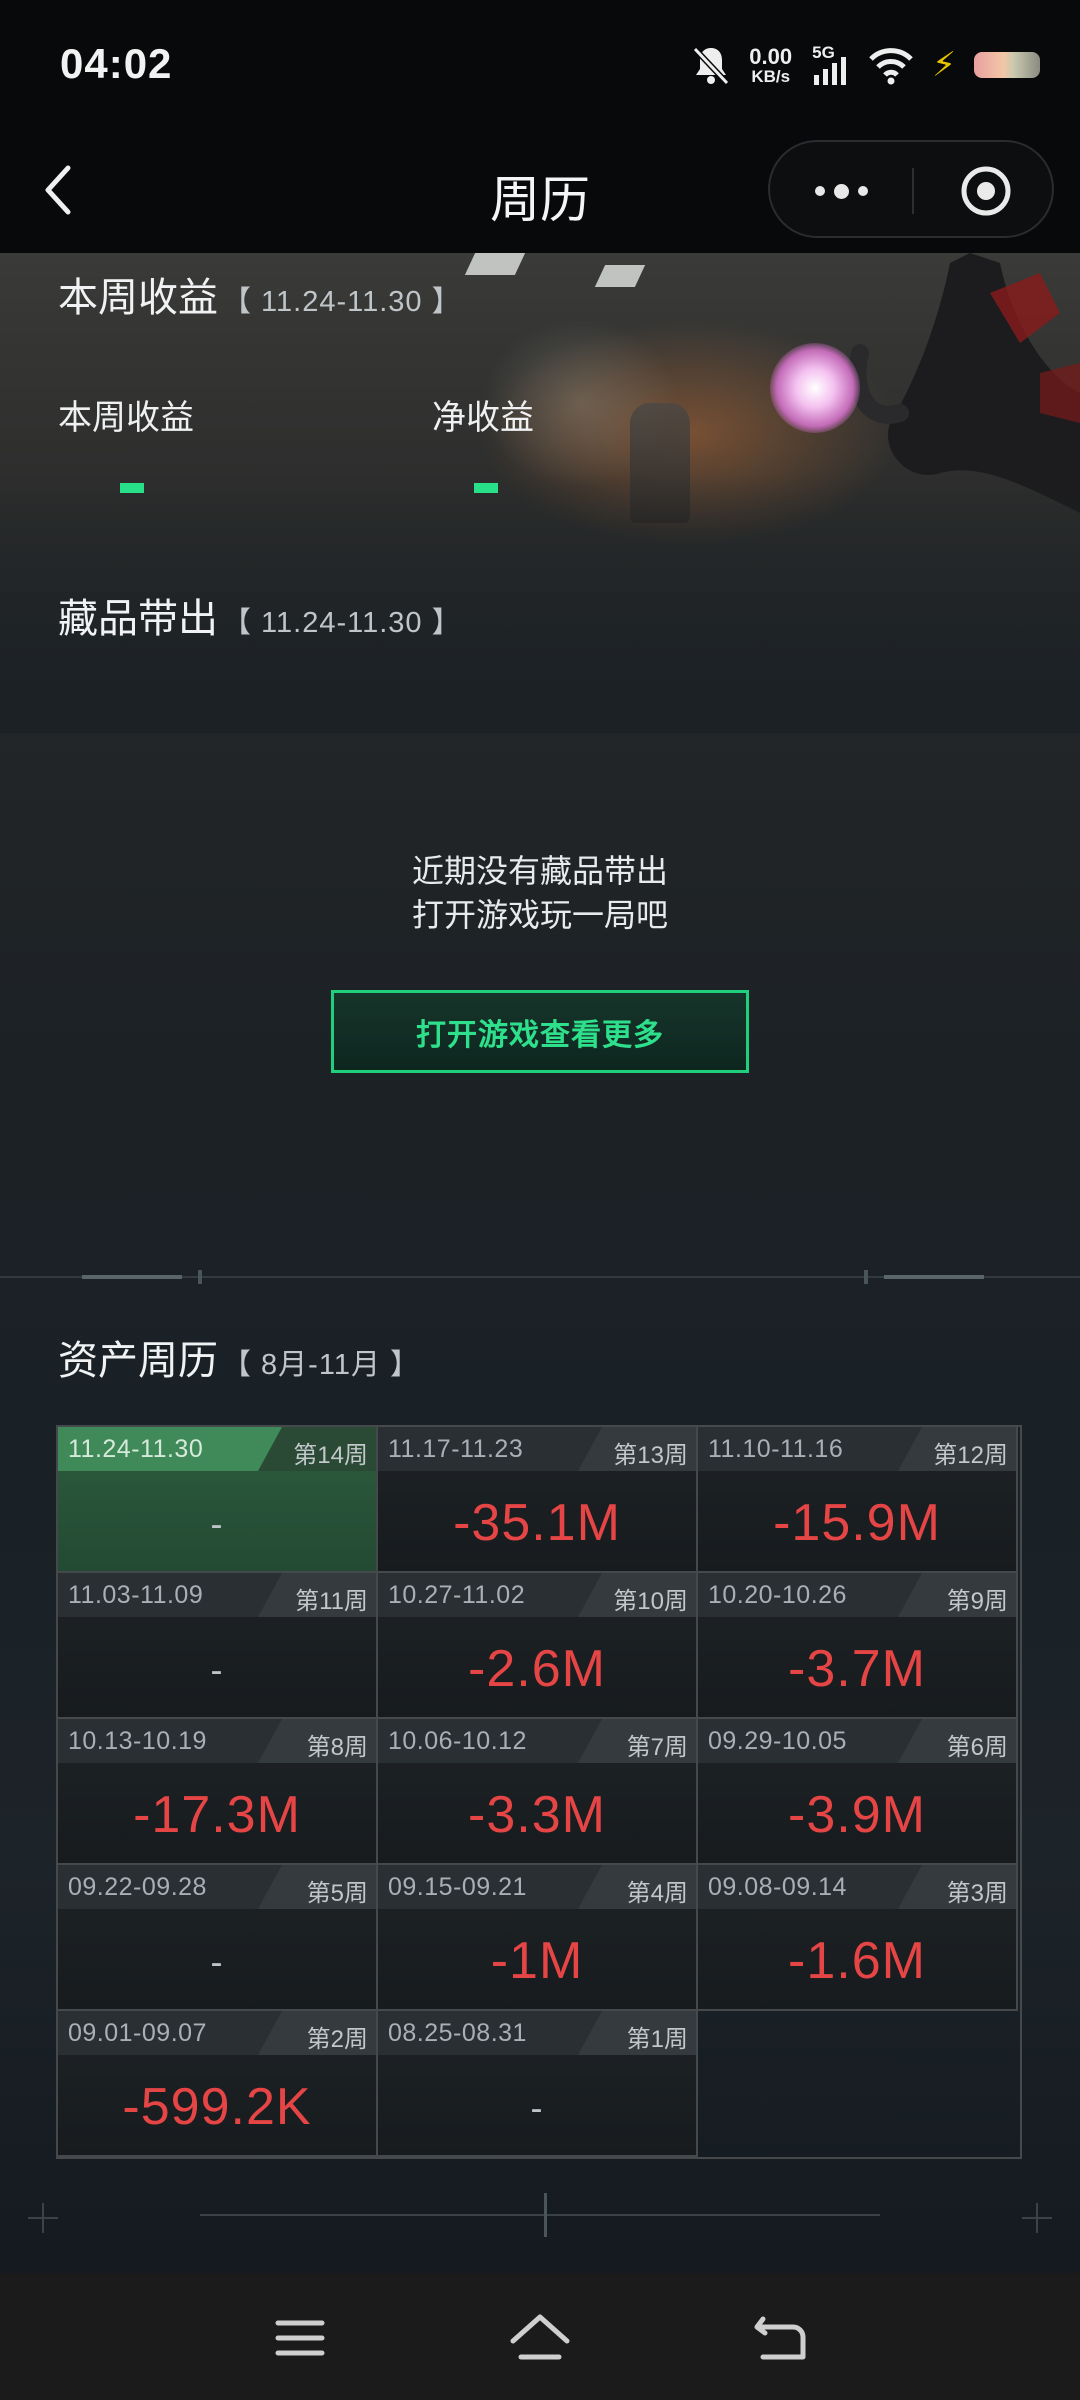 Image resolution: width=1080 pixels, height=2400 pixels. I want to click on week-number: 第9周, so click(977, 1601).